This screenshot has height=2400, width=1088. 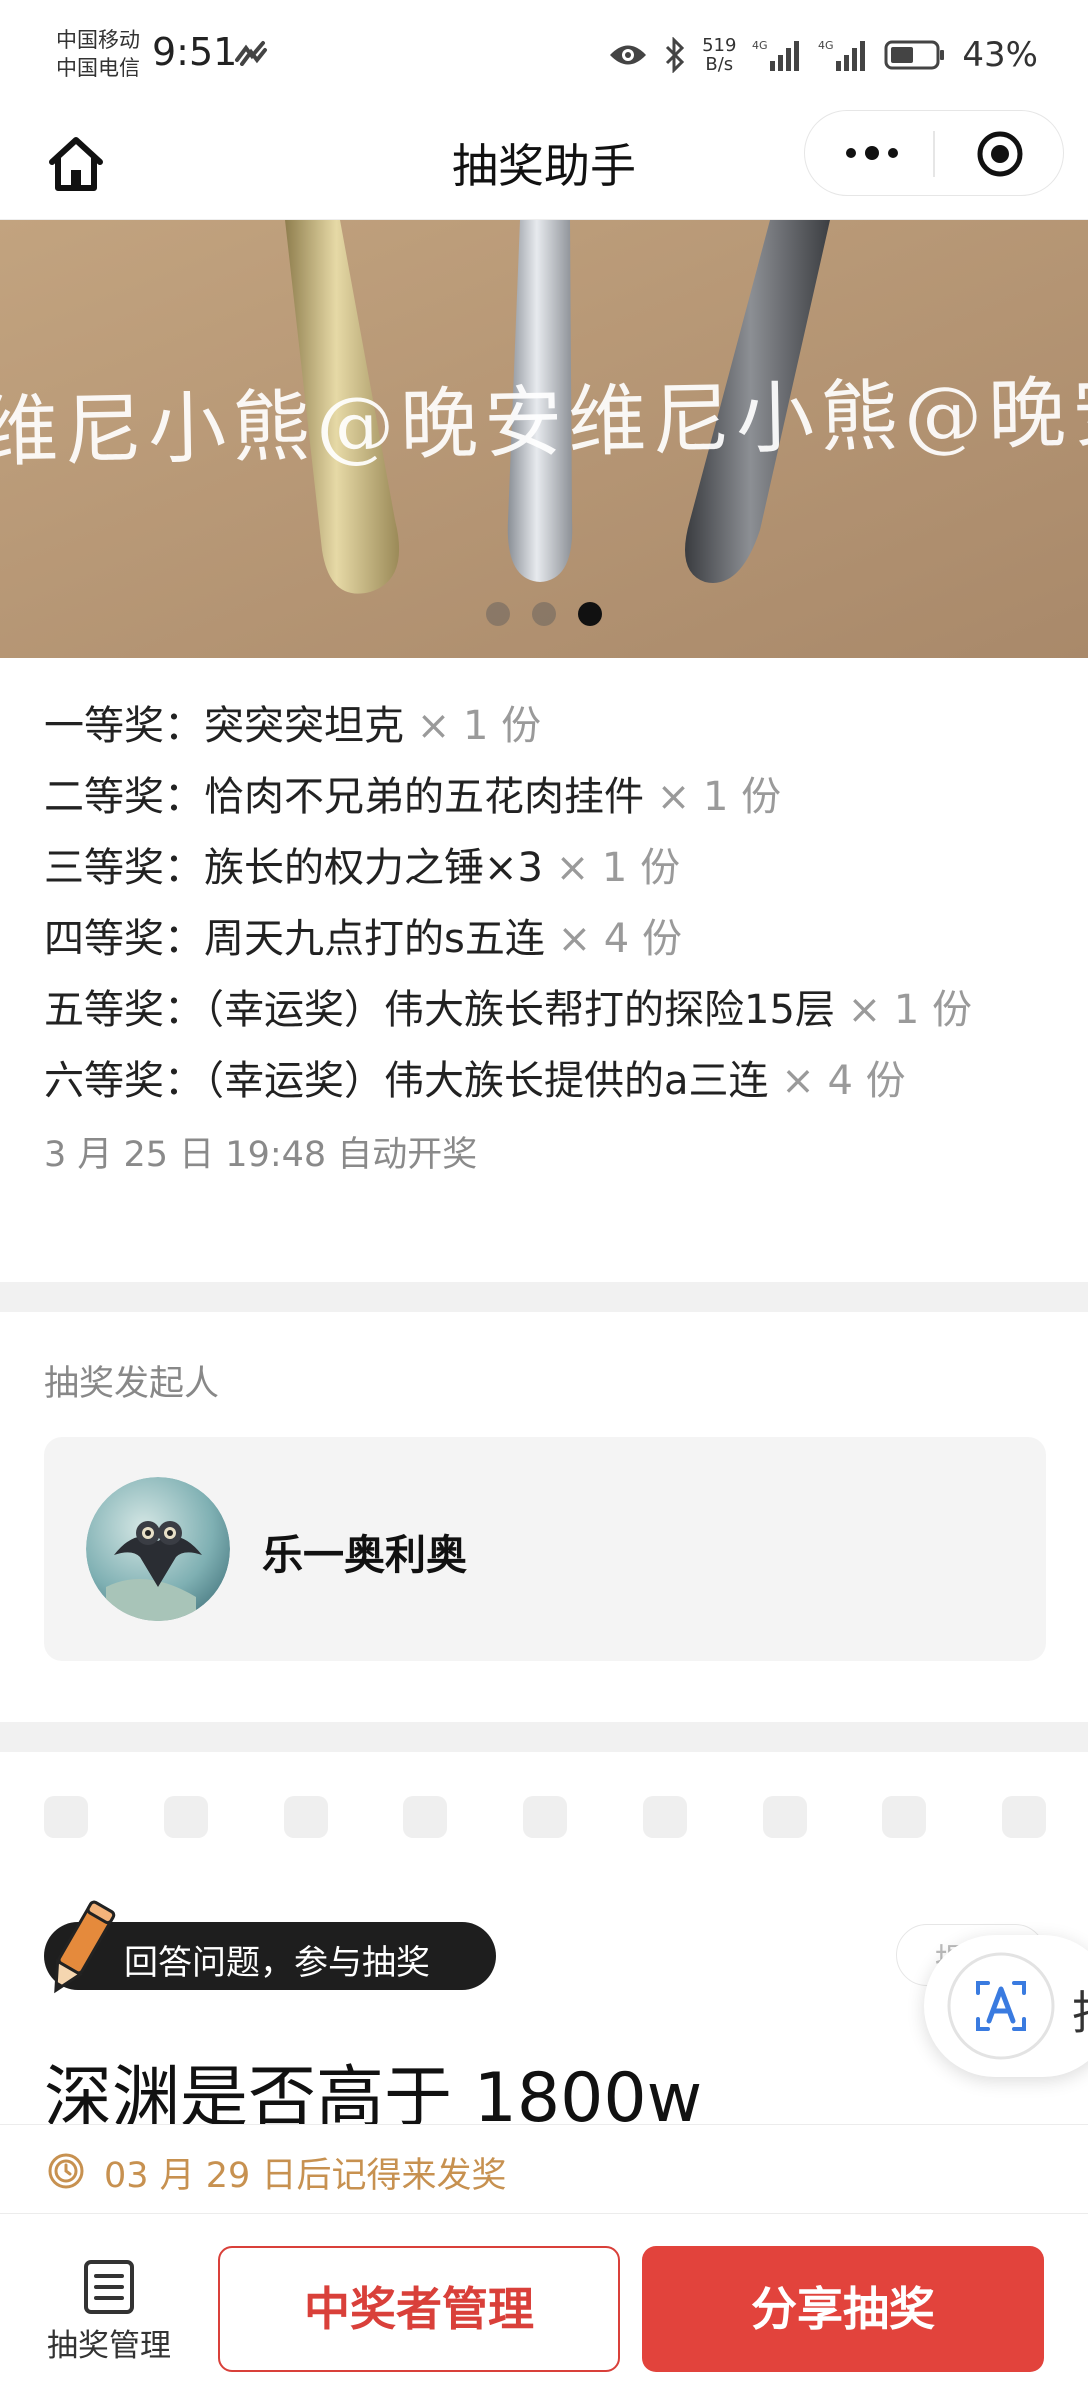 I want to click on lottery-manage-label: 抽奖管理, so click(x=109, y=2346).